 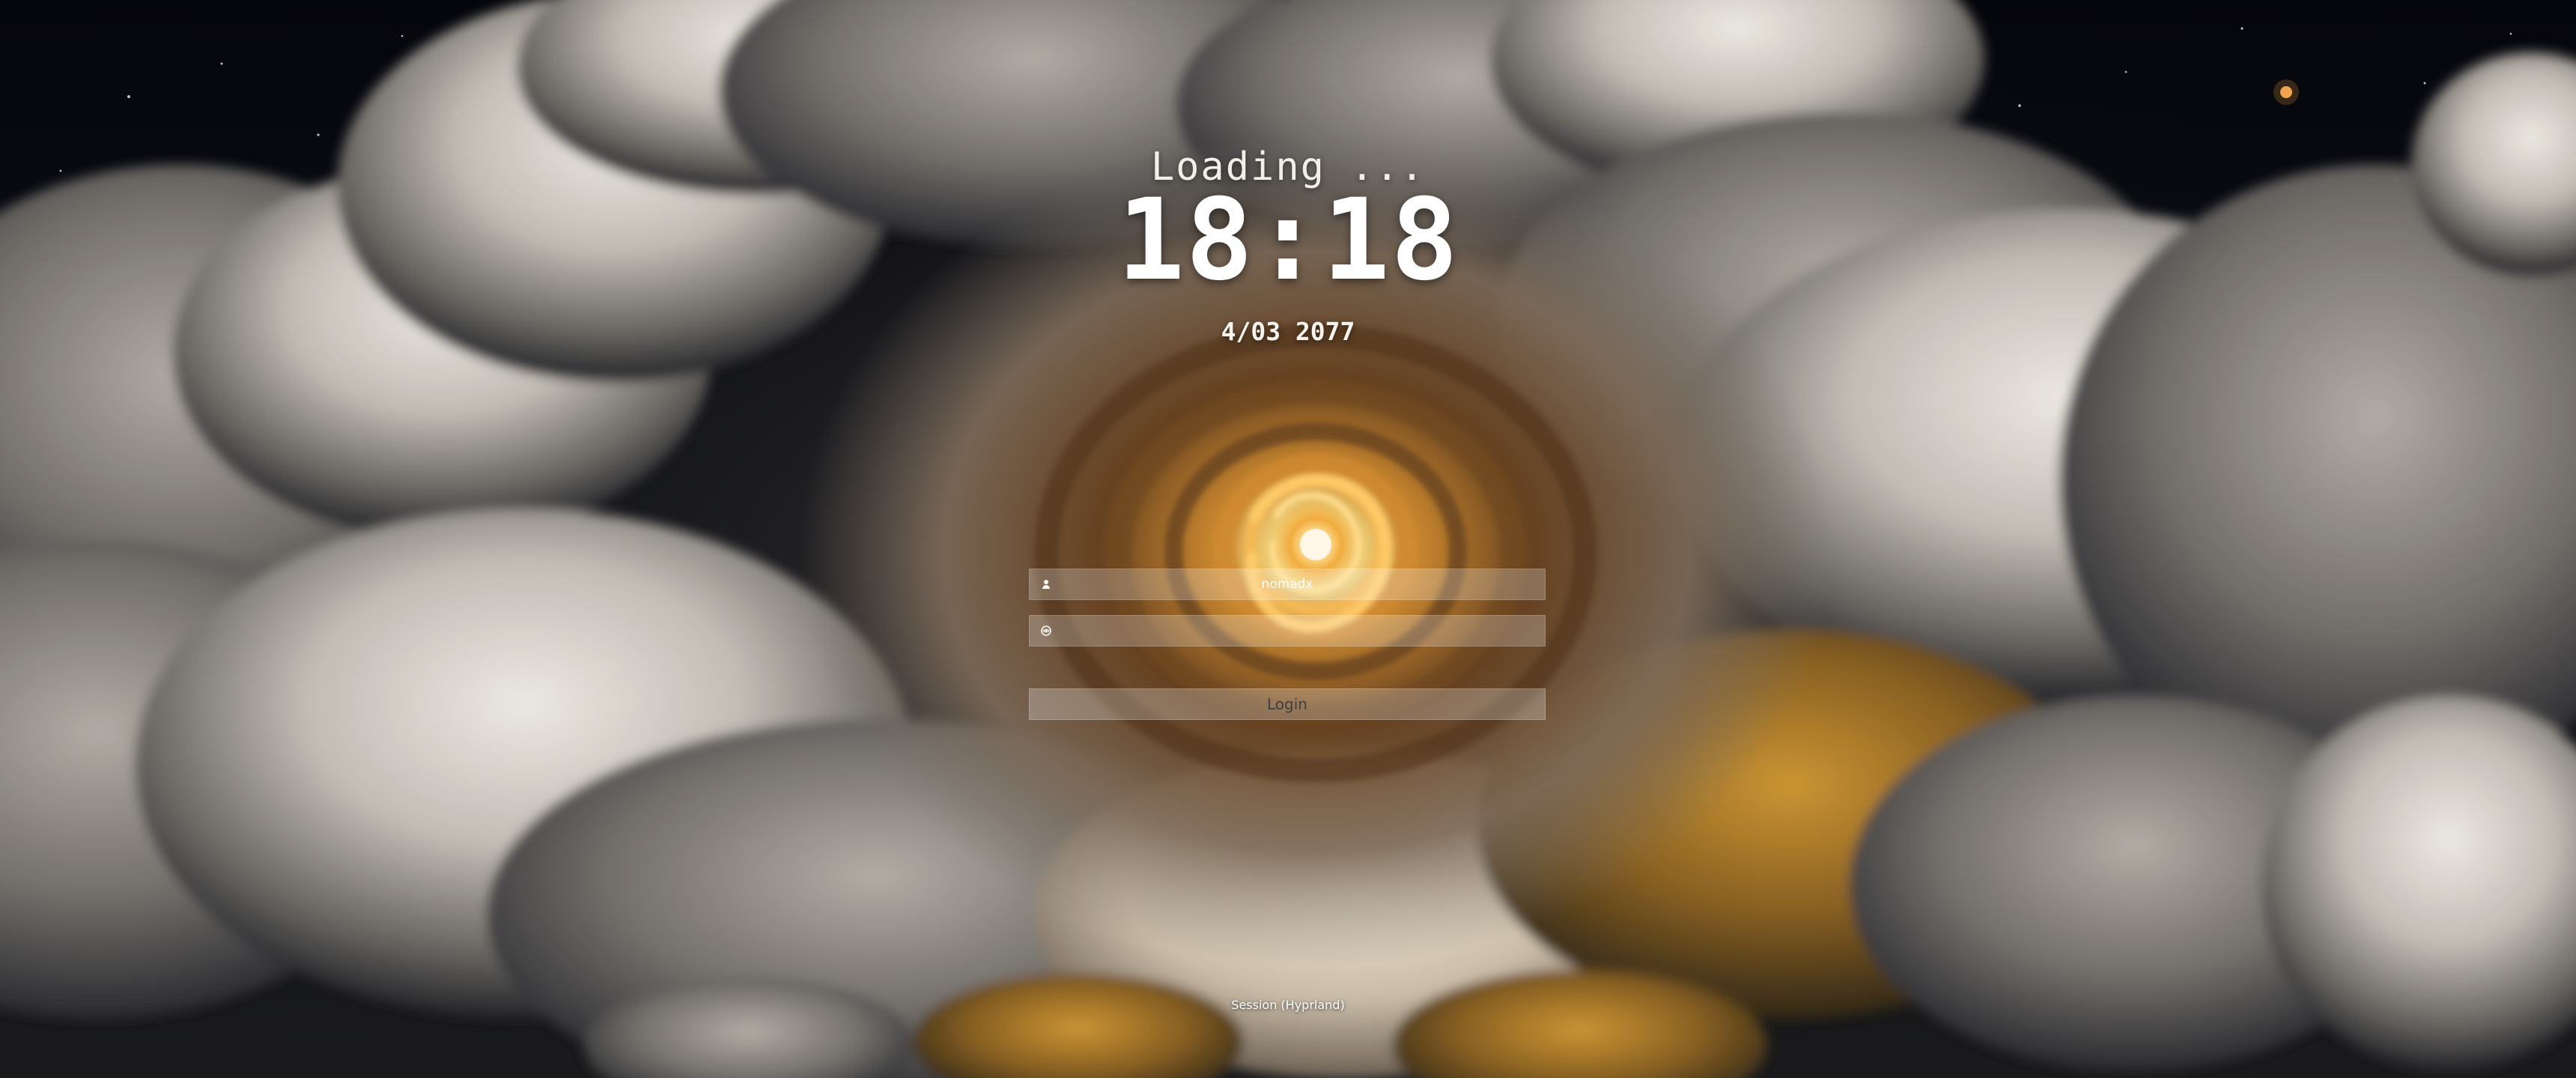 What do you see at coordinates (1288, 331) in the screenshot?
I see `clock-date: 4/03 2077` at bounding box center [1288, 331].